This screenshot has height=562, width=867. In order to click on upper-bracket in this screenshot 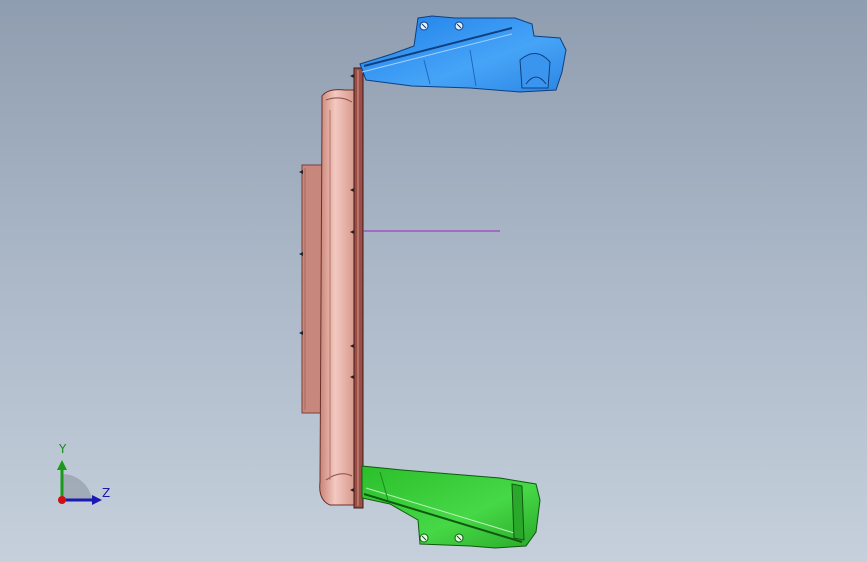, I will do `click(463, 54)`.